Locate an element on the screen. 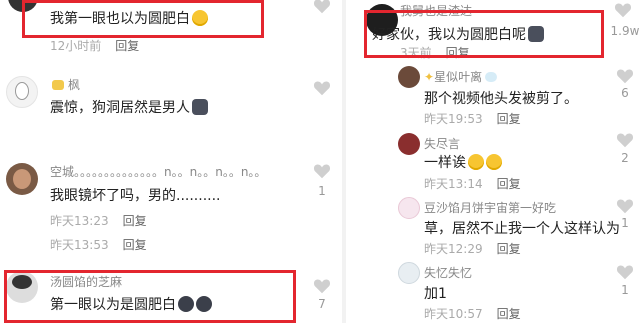 Image resolution: width=640 pixels, height=323 pixels. comment-meta: 3天前 回复 is located at coordinates (435, 52).